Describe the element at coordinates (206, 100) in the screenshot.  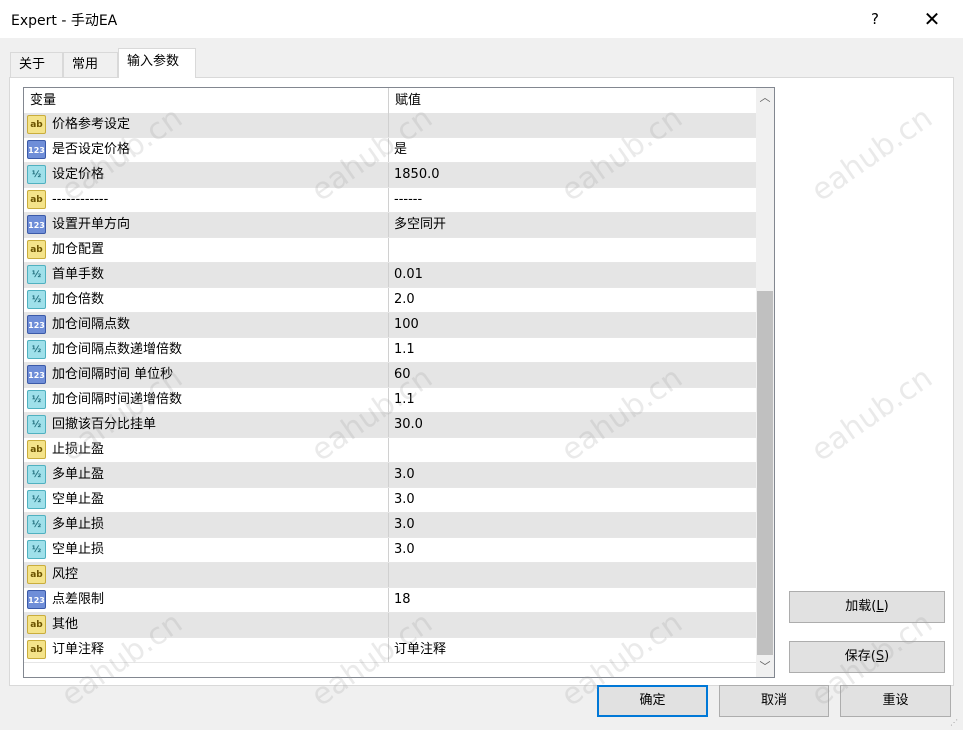
I see `column-header-variable: 变量` at that location.